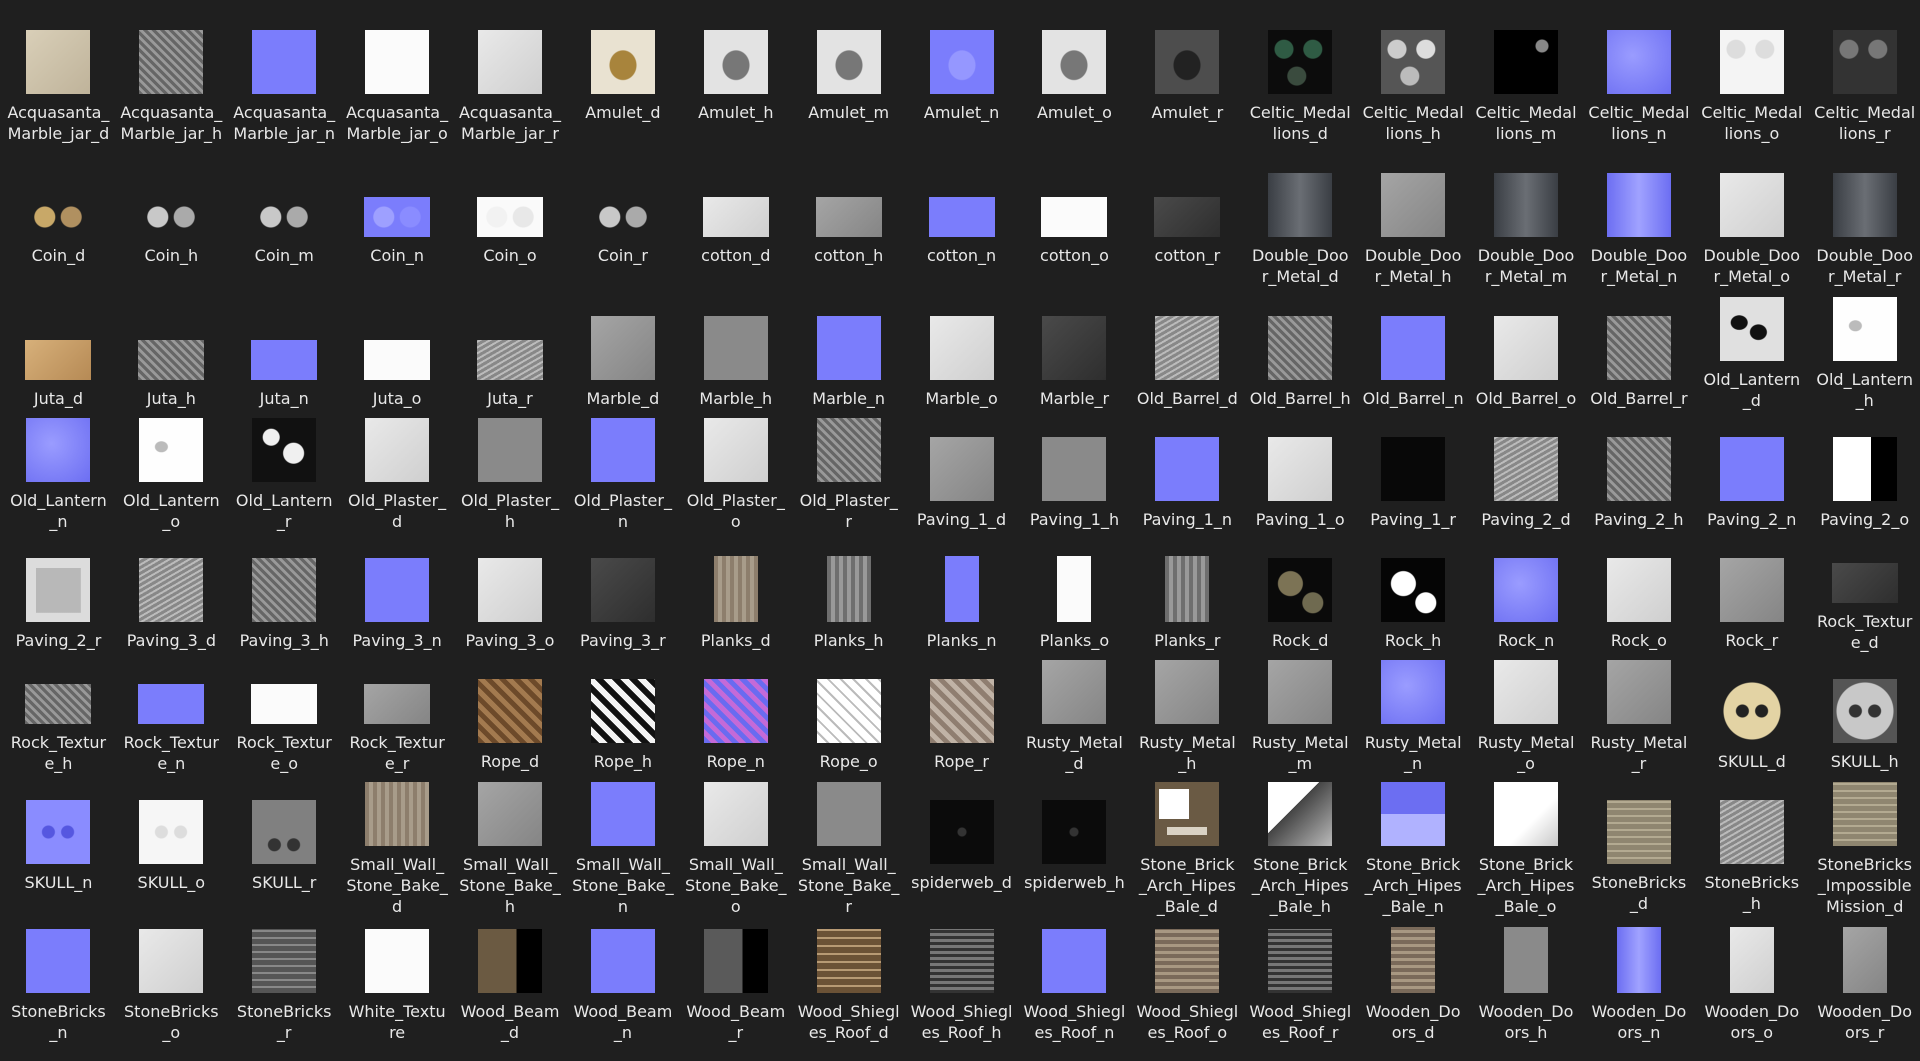 The image size is (1920, 1061). What do you see at coordinates (622, 350) in the screenshot?
I see `file-item: Marble_d` at bounding box center [622, 350].